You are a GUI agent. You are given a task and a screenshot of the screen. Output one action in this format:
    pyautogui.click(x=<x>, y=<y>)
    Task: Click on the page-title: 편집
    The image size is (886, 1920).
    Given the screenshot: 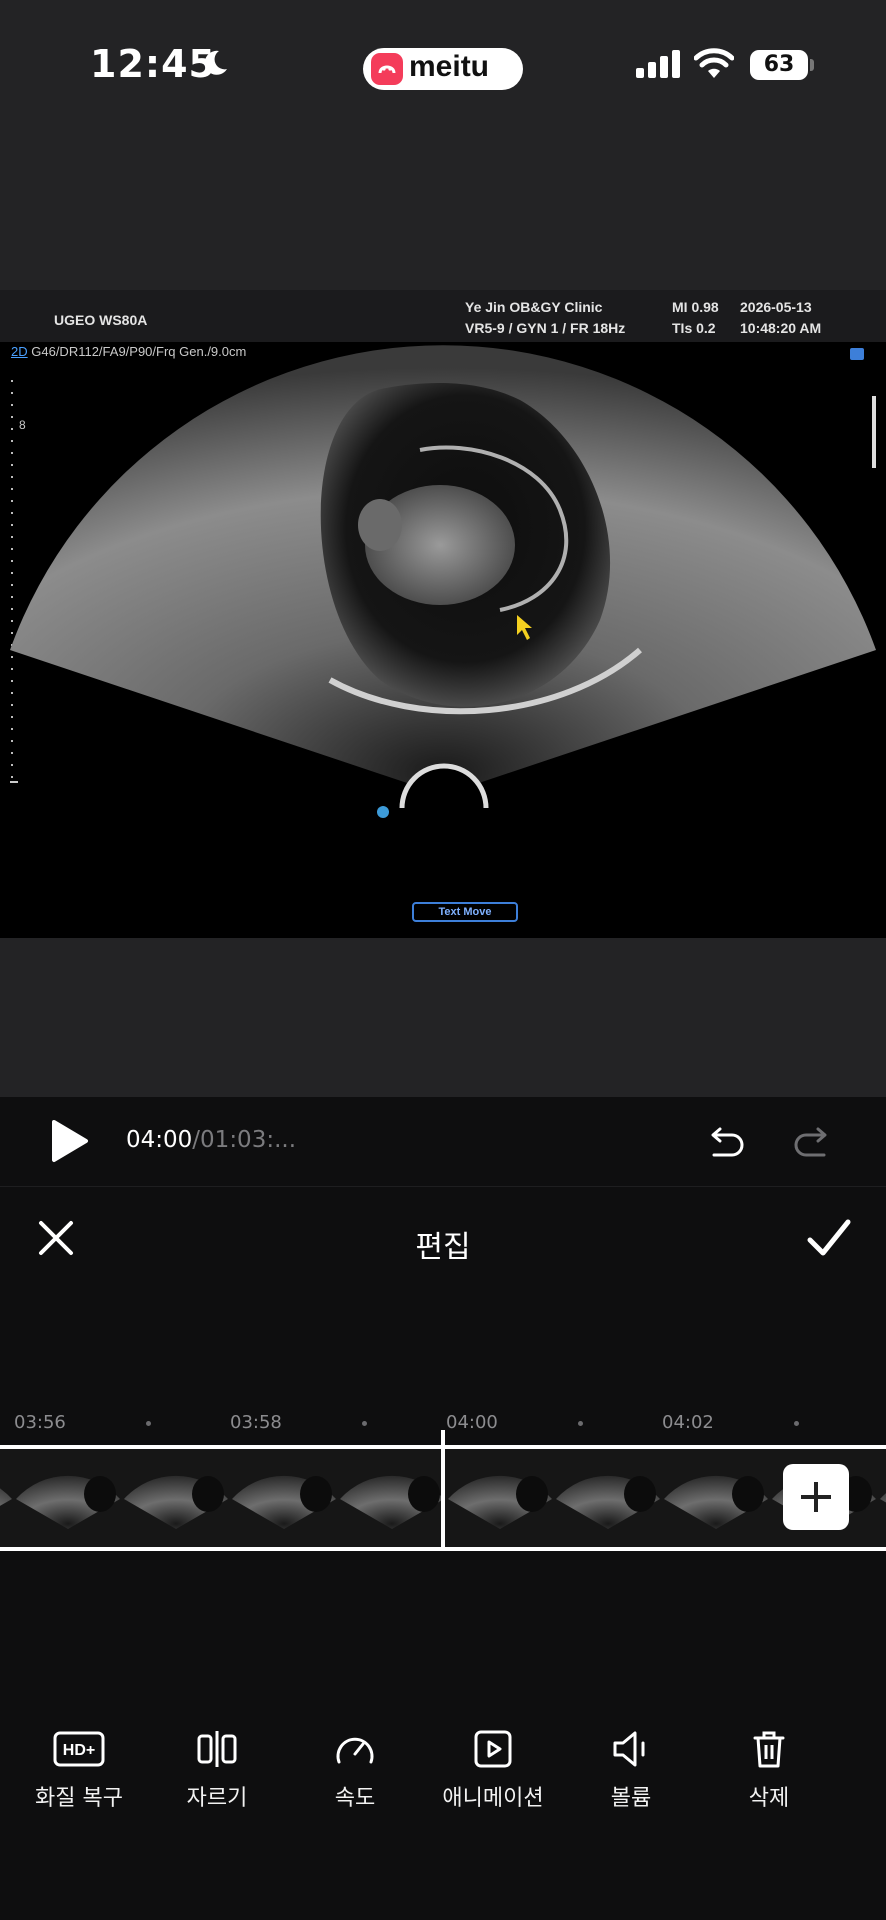 What is the action you would take?
    pyautogui.click(x=443, y=1247)
    